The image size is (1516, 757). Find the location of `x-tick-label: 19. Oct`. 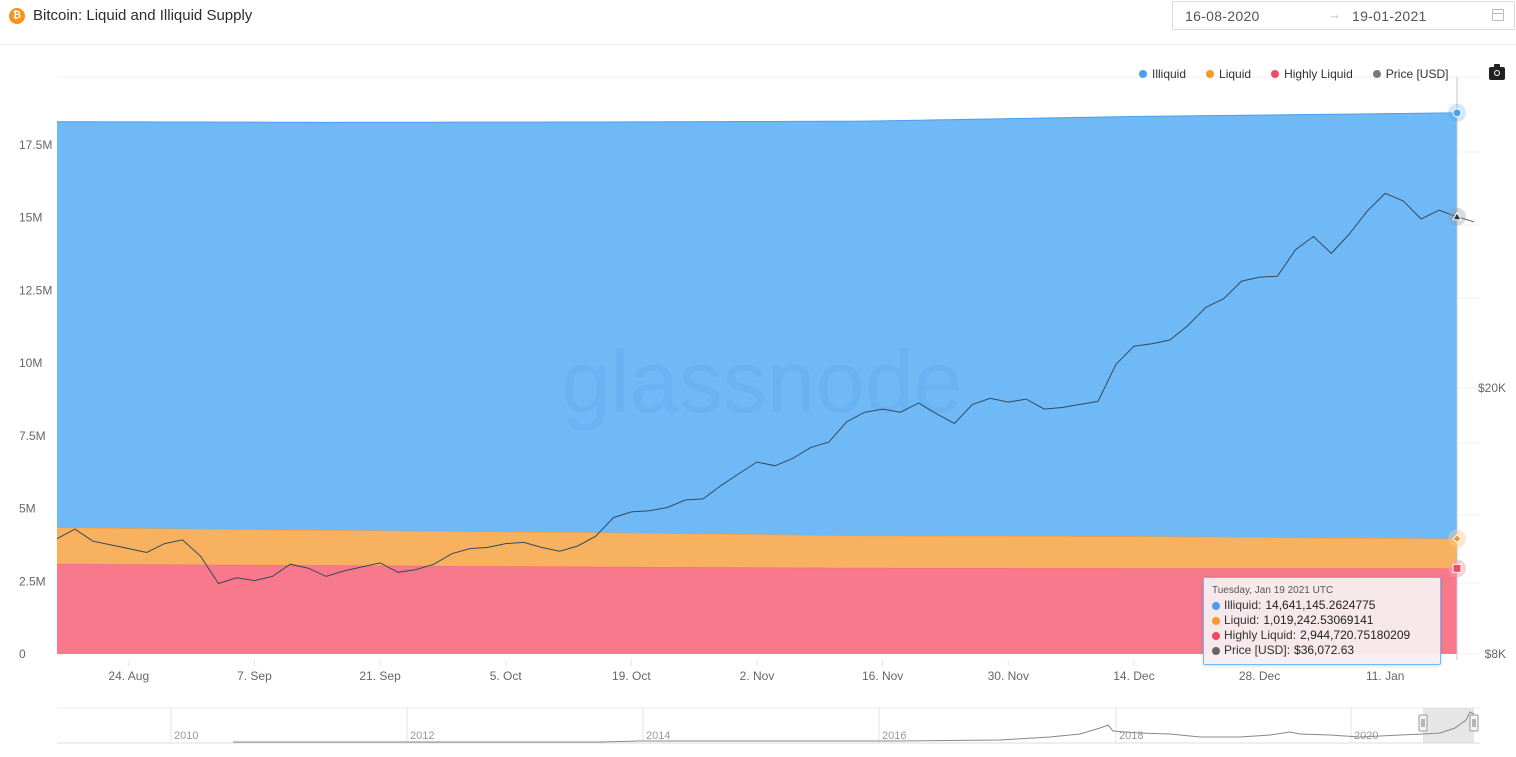

x-tick-label: 19. Oct is located at coordinates (631, 676).